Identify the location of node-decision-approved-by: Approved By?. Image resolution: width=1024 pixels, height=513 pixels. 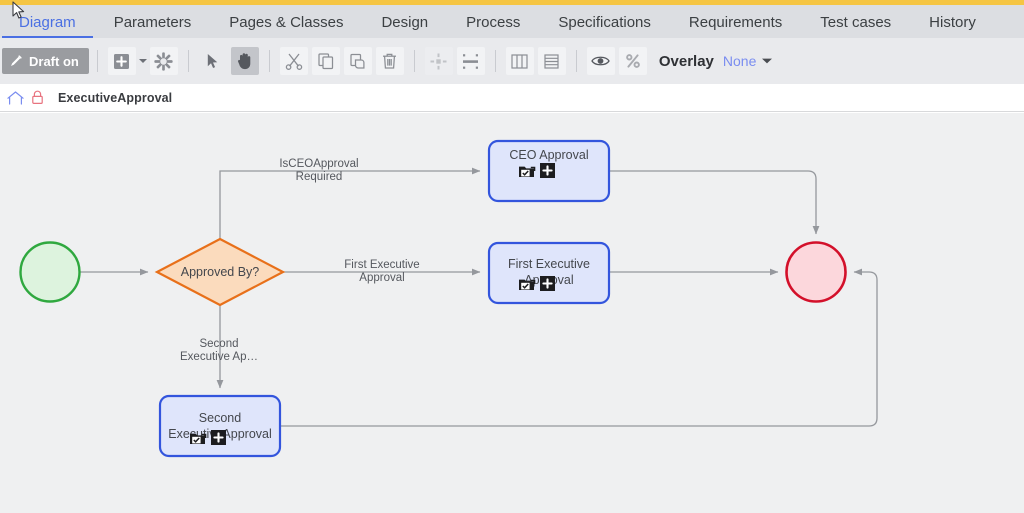
(220, 272).